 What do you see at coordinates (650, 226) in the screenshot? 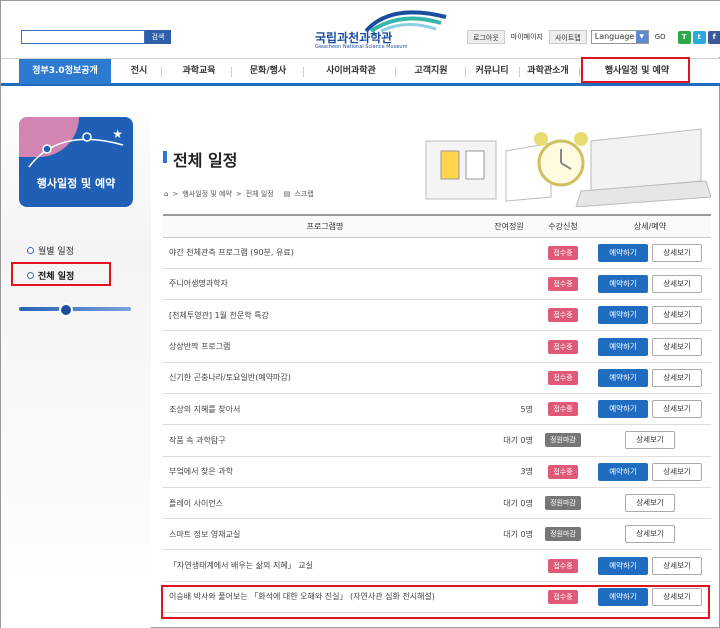
I see `column-header: 상세/예약` at bounding box center [650, 226].